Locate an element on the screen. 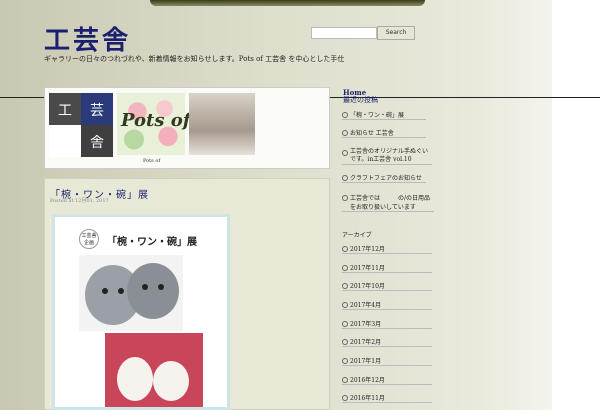  bowl-photo is located at coordinates (222, 124).